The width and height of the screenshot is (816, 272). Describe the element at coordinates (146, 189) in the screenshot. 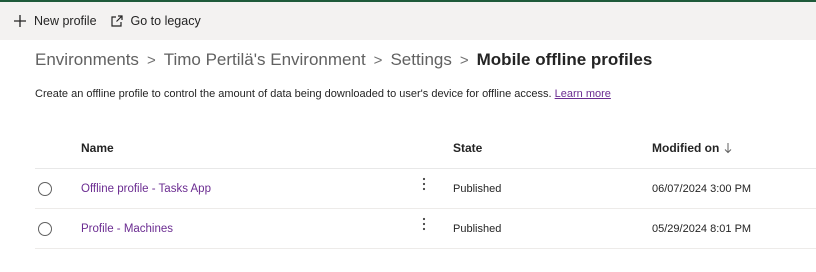

I see `profile-name-link: Offline profile - Tasks App` at that location.